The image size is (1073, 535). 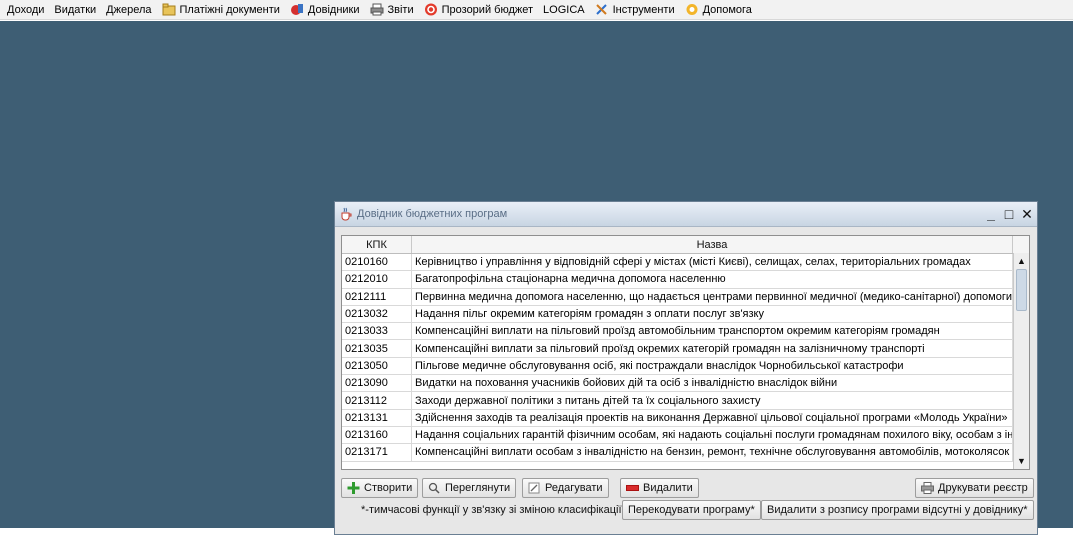 I want to click on menu-platizhni-dokumenty: Платіжні документи, so click(x=221, y=9).